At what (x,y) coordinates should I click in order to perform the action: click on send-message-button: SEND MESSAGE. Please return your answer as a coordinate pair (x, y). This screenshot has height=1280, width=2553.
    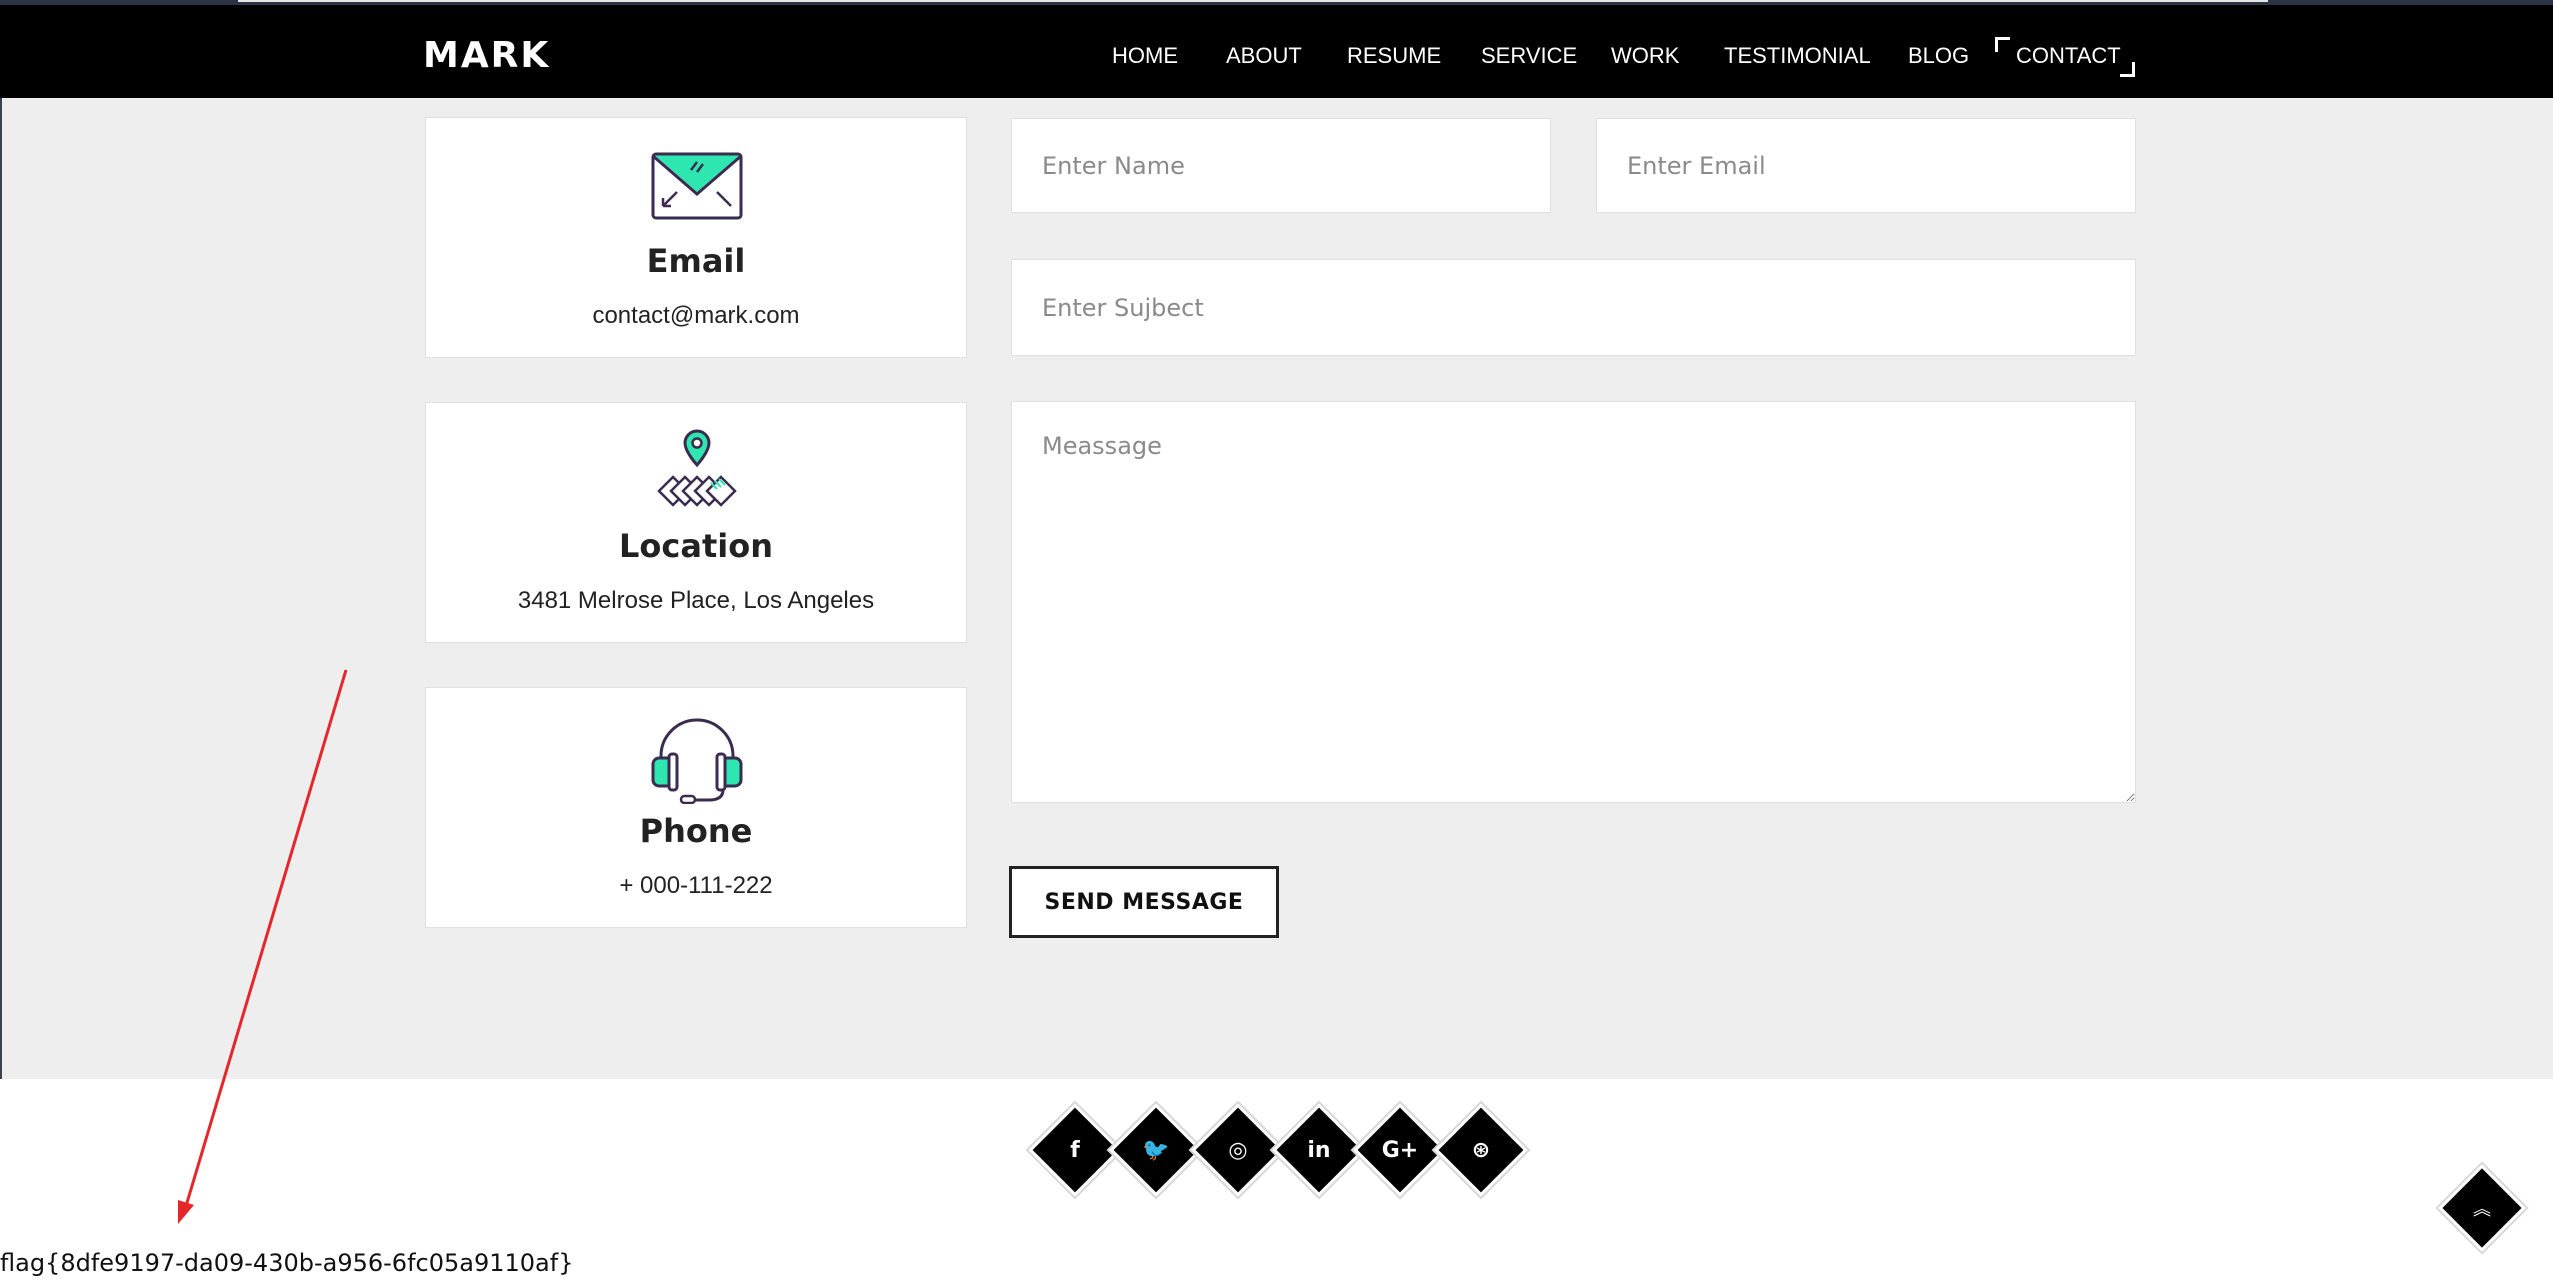
    Looking at the image, I should click on (1144, 902).